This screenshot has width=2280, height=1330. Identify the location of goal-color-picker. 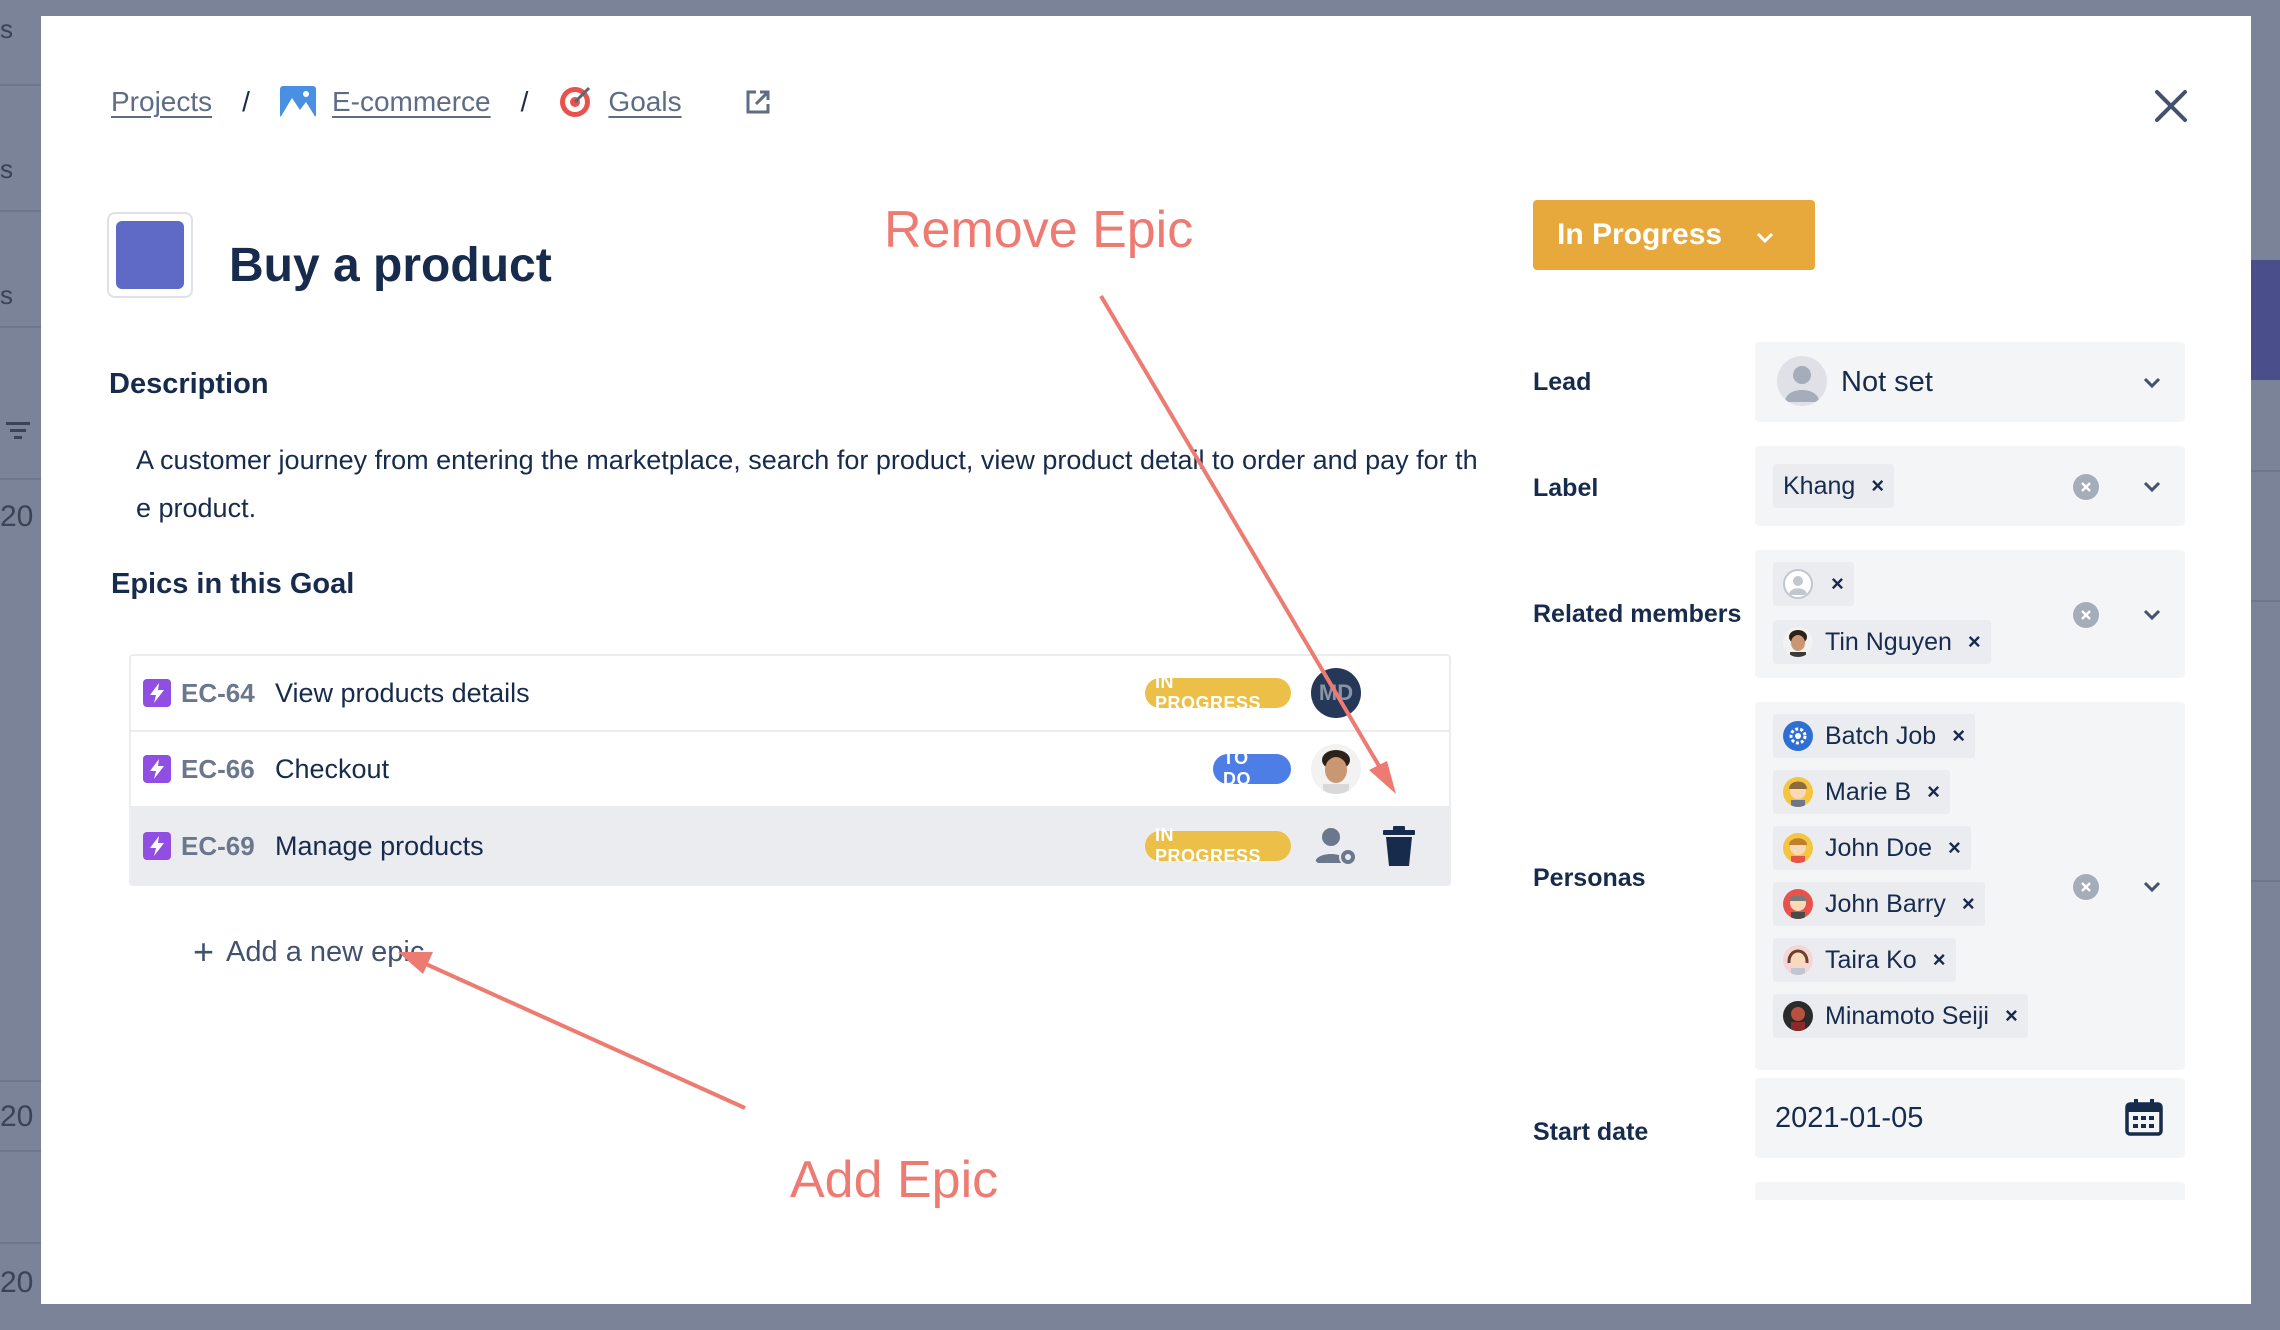
(150, 255).